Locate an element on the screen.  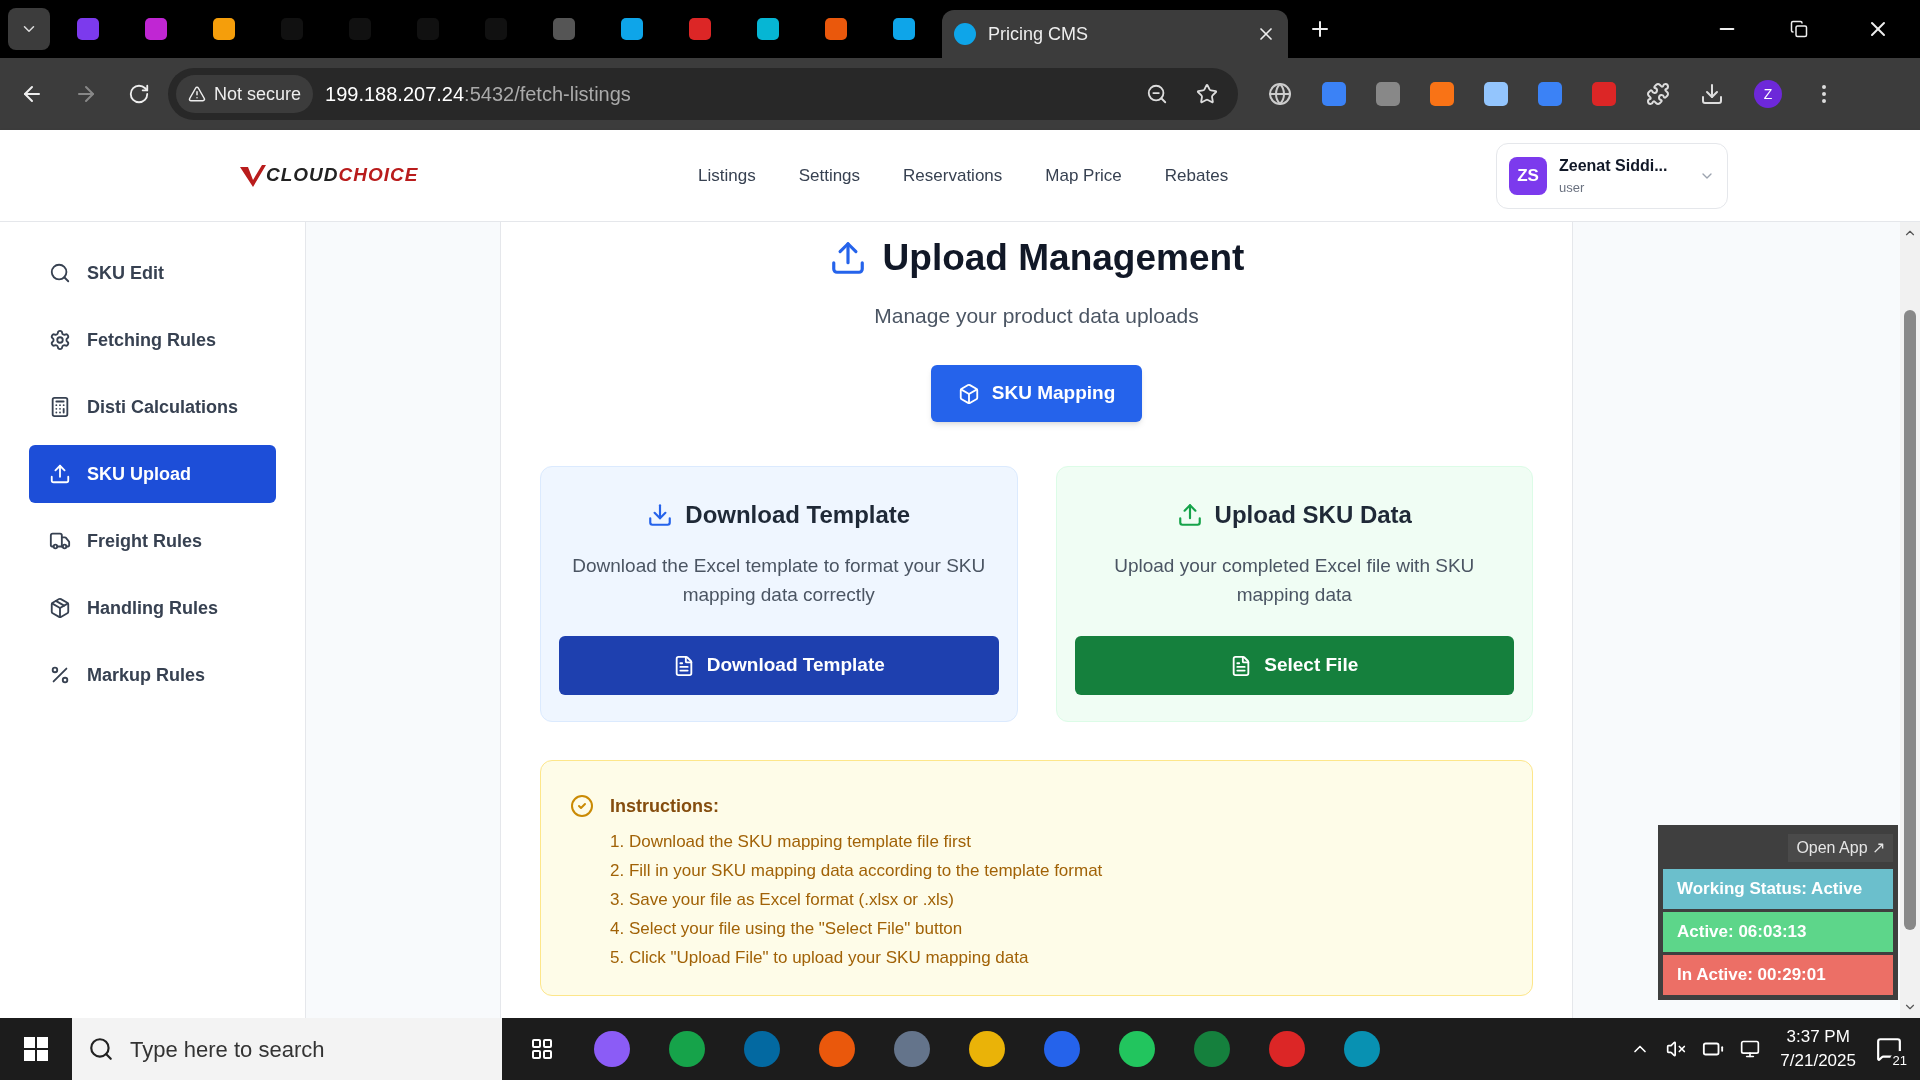
page-subtitle: Manage your product data uploads is located at coordinates (1036, 315).